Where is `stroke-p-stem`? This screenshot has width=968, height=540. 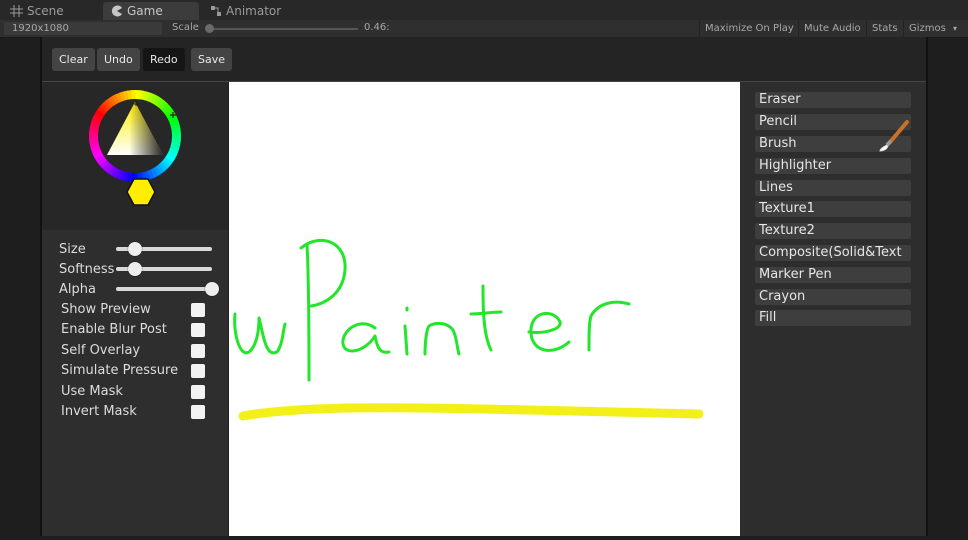
stroke-p-stem is located at coordinates (308, 312).